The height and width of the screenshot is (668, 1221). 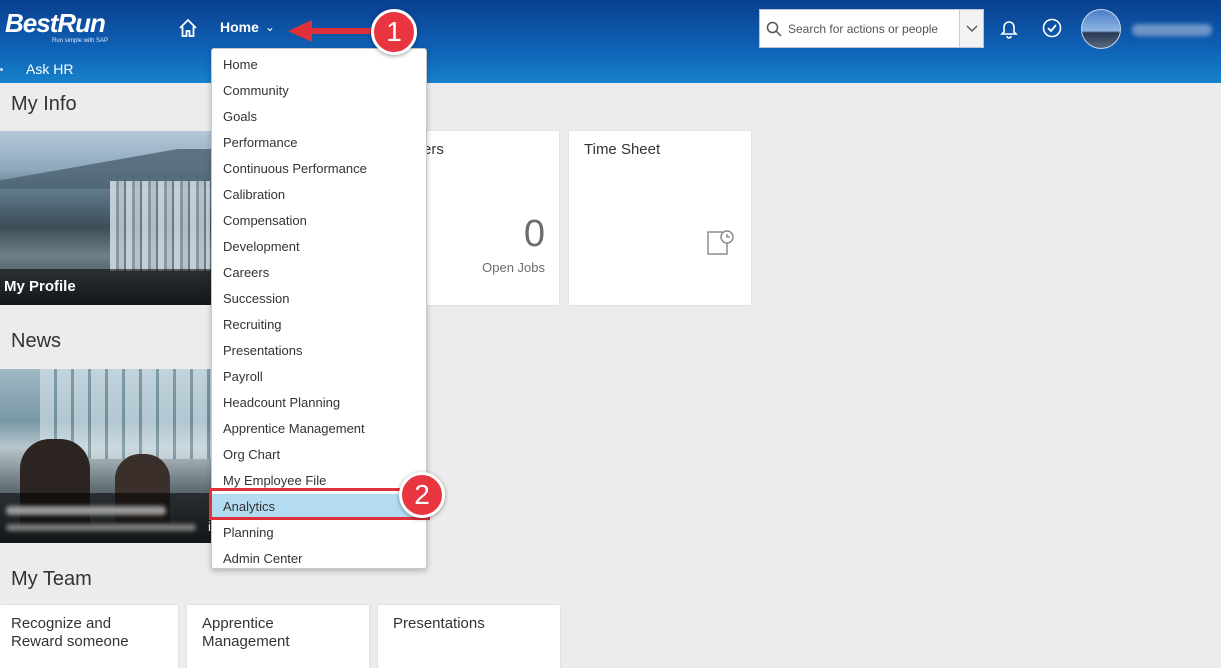 What do you see at coordinates (269, 27) in the screenshot?
I see `chevron-down-icon: ⌄` at bounding box center [269, 27].